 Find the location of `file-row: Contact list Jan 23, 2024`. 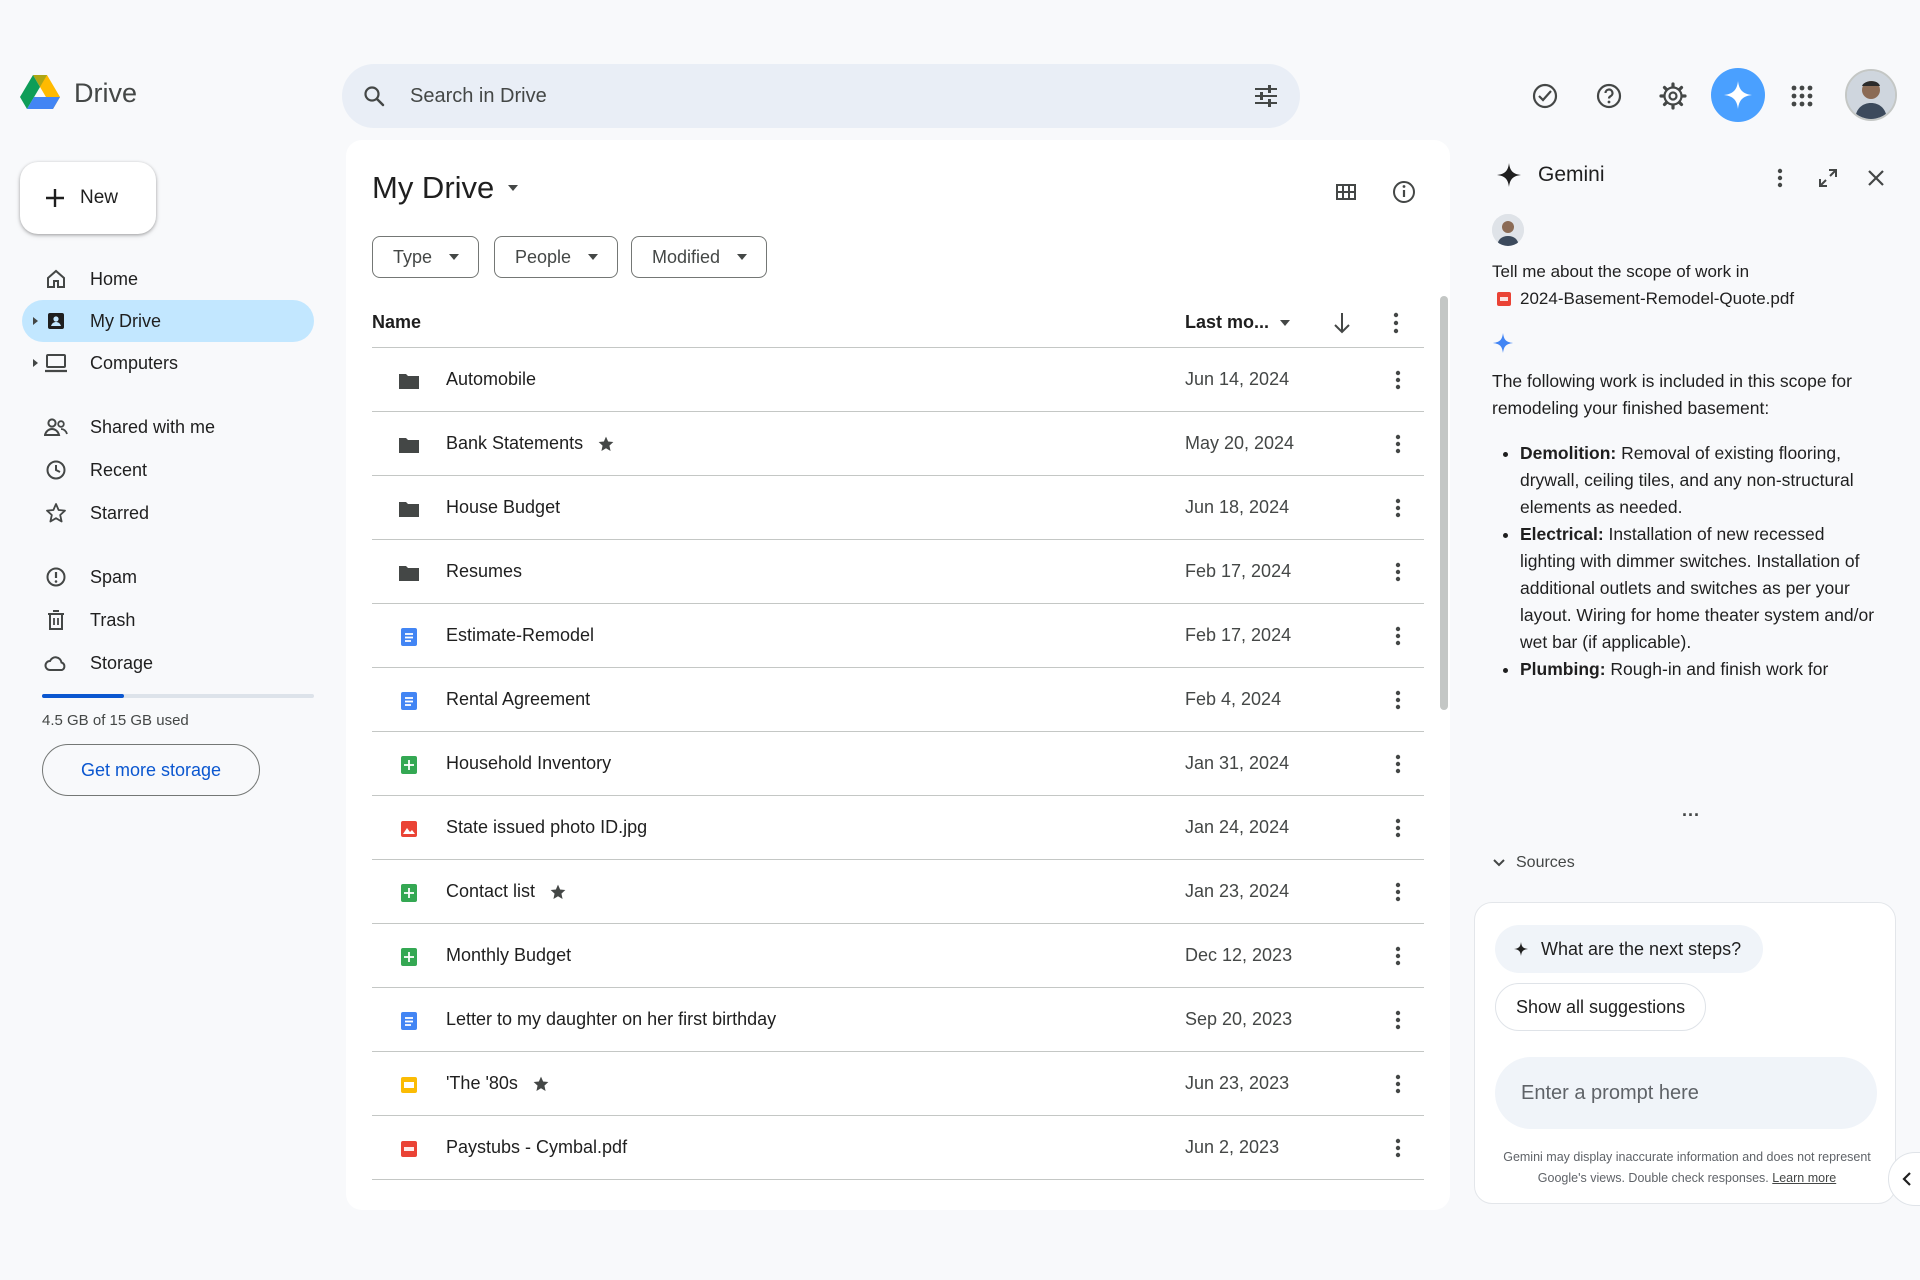

file-row: Contact list Jan 23, 2024 is located at coordinates (898, 892).